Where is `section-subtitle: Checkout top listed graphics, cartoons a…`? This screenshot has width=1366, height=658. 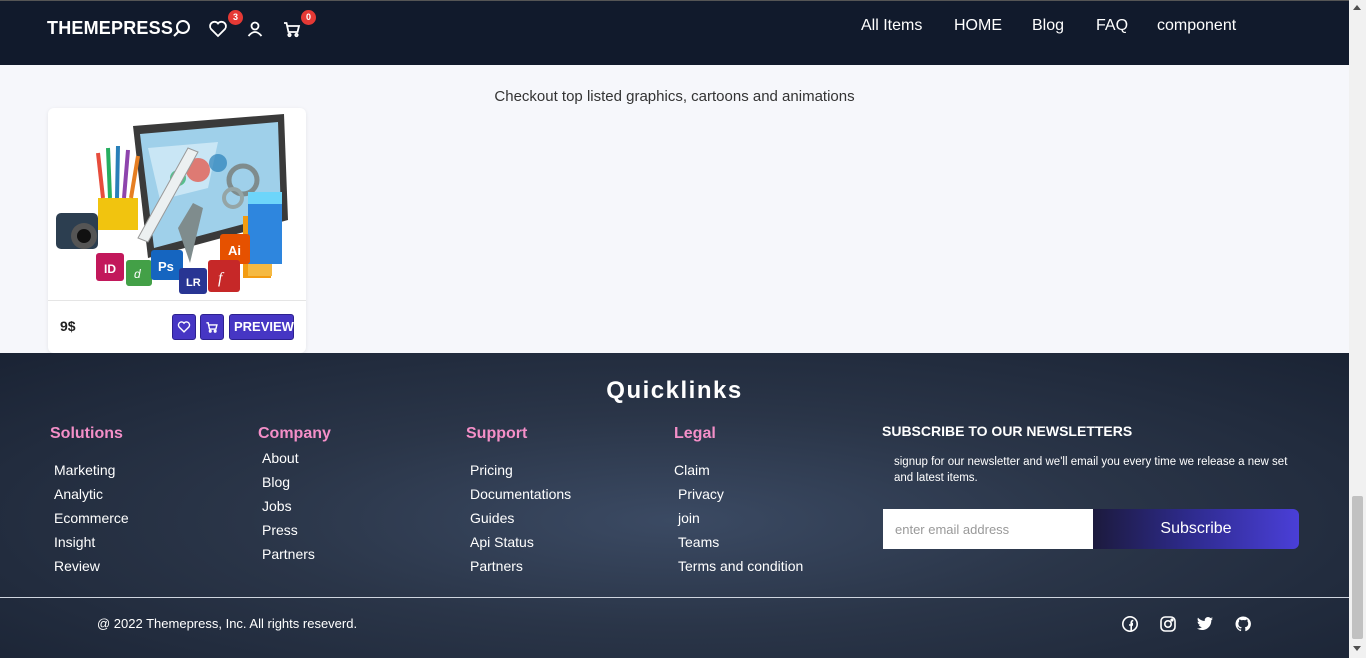
section-subtitle: Checkout top listed graphics, cartoons a… is located at coordinates (674, 96).